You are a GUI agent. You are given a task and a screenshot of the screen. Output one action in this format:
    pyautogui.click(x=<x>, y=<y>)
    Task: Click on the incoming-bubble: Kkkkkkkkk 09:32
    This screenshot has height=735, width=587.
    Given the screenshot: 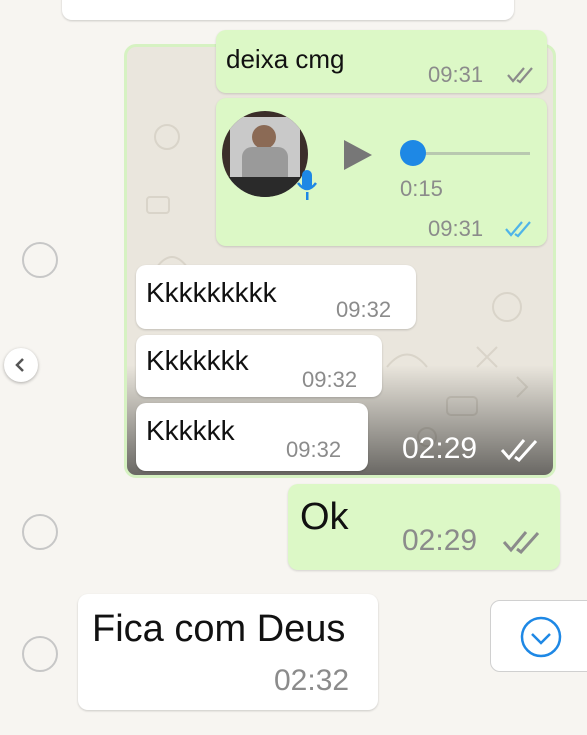 What is the action you would take?
    pyautogui.click(x=276, y=297)
    